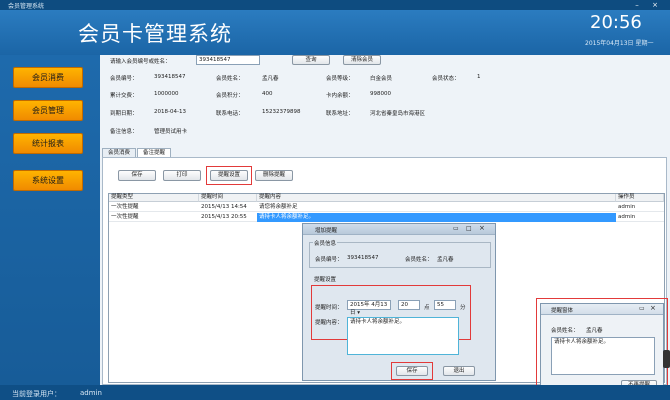 The height and width of the screenshot is (400, 670). Describe the element at coordinates (637, 5) in the screenshot. I see `minimize-button: –` at that location.